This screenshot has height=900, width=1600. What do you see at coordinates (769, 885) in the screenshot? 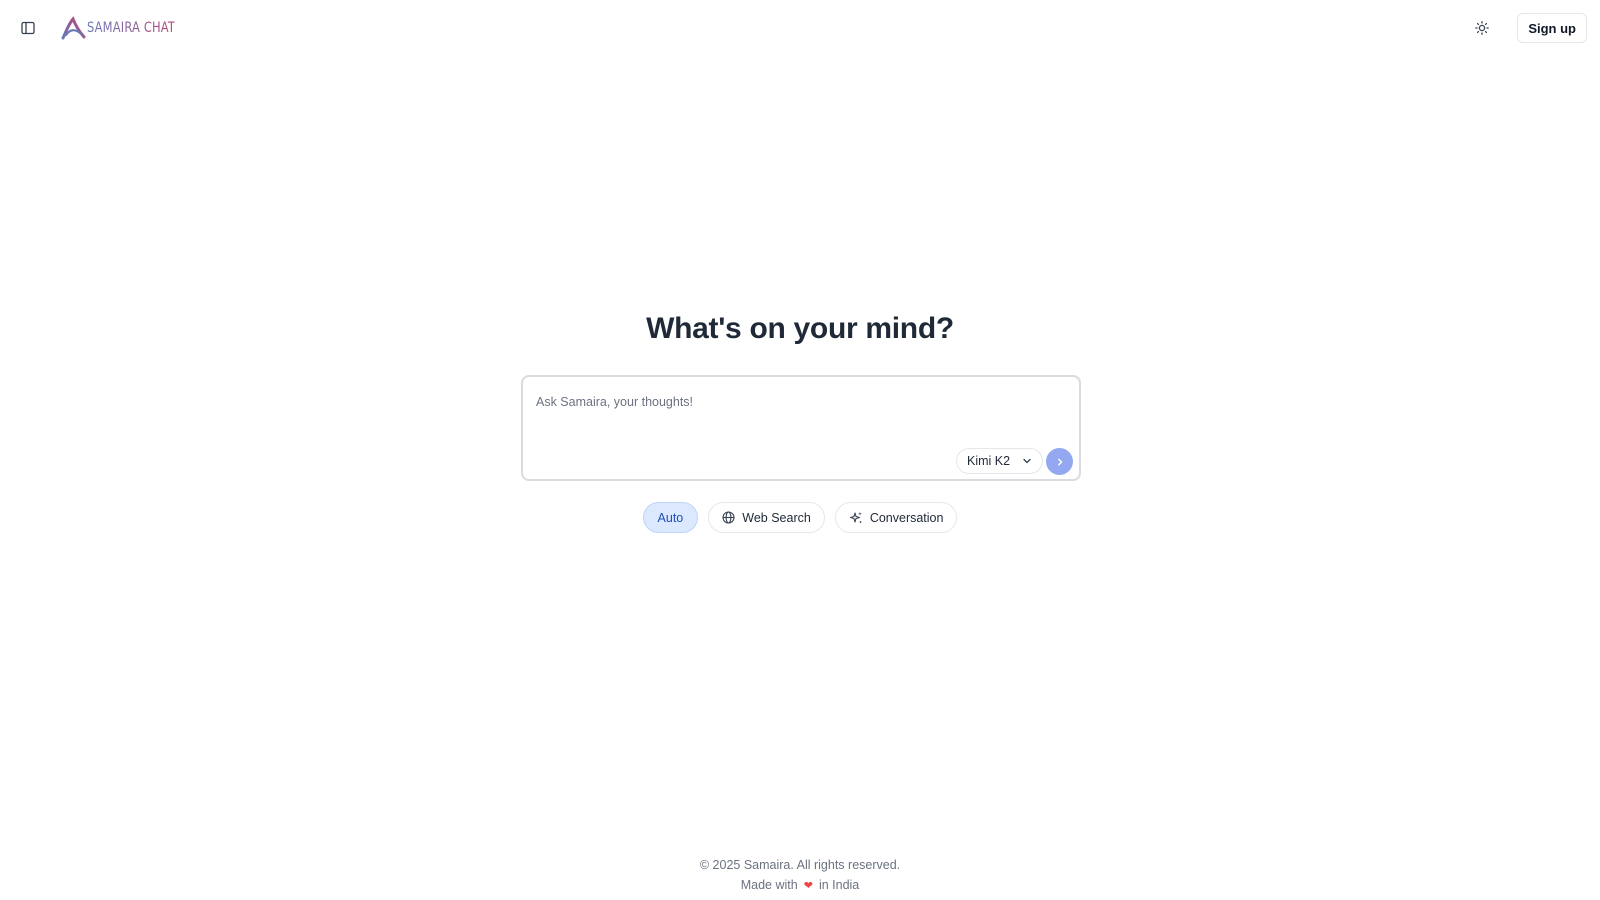
I see `made-with-prefix: Made with` at bounding box center [769, 885].